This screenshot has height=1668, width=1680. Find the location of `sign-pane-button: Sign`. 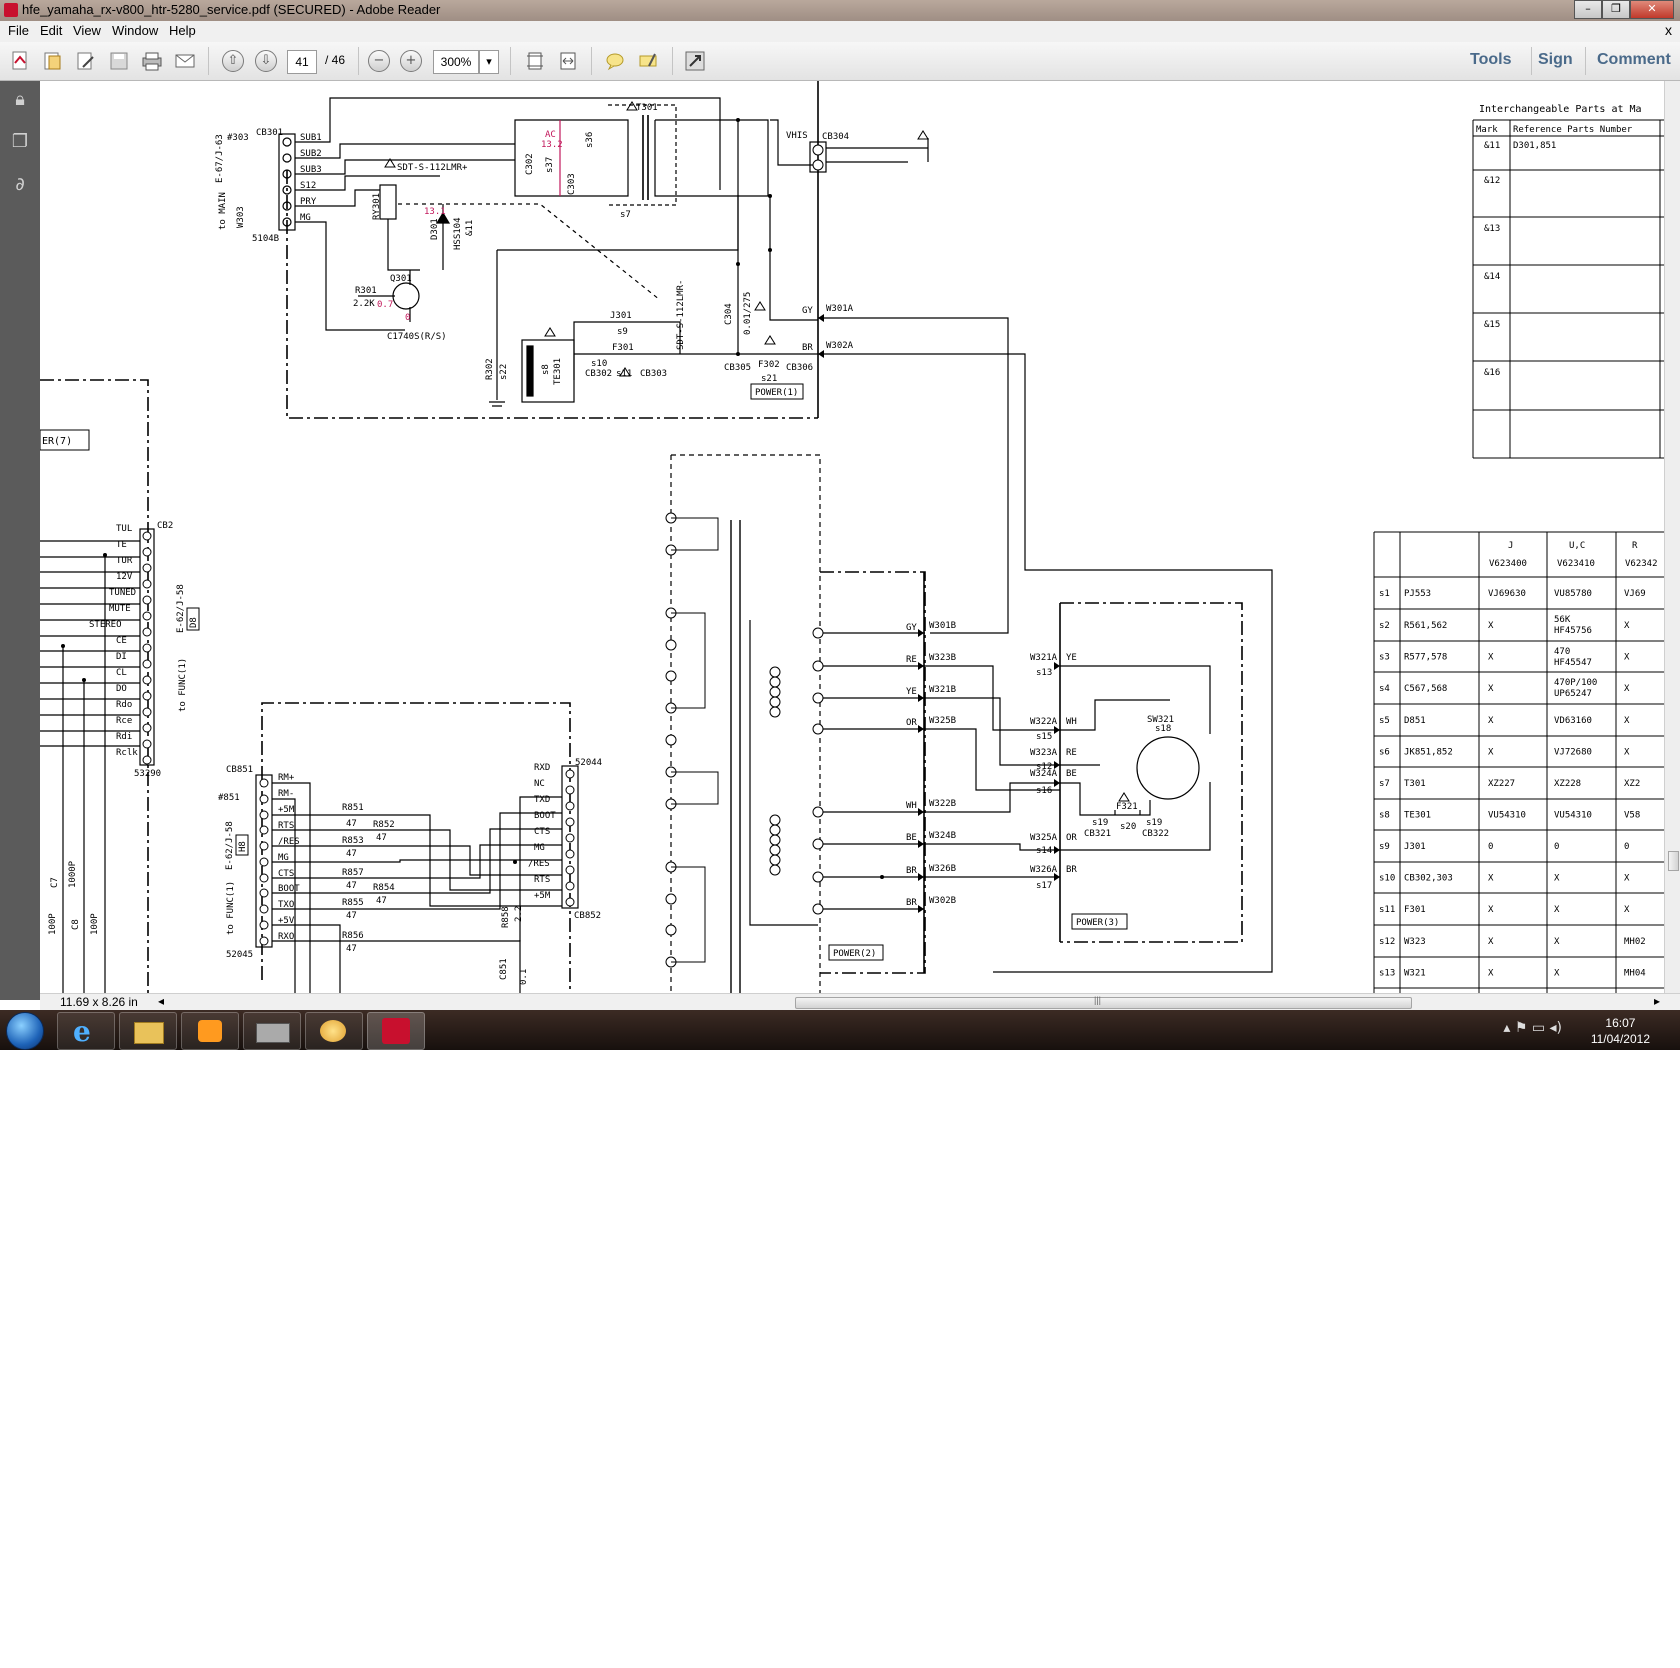

sign-pane-button: Sign is located at coordinates (1555, 60).